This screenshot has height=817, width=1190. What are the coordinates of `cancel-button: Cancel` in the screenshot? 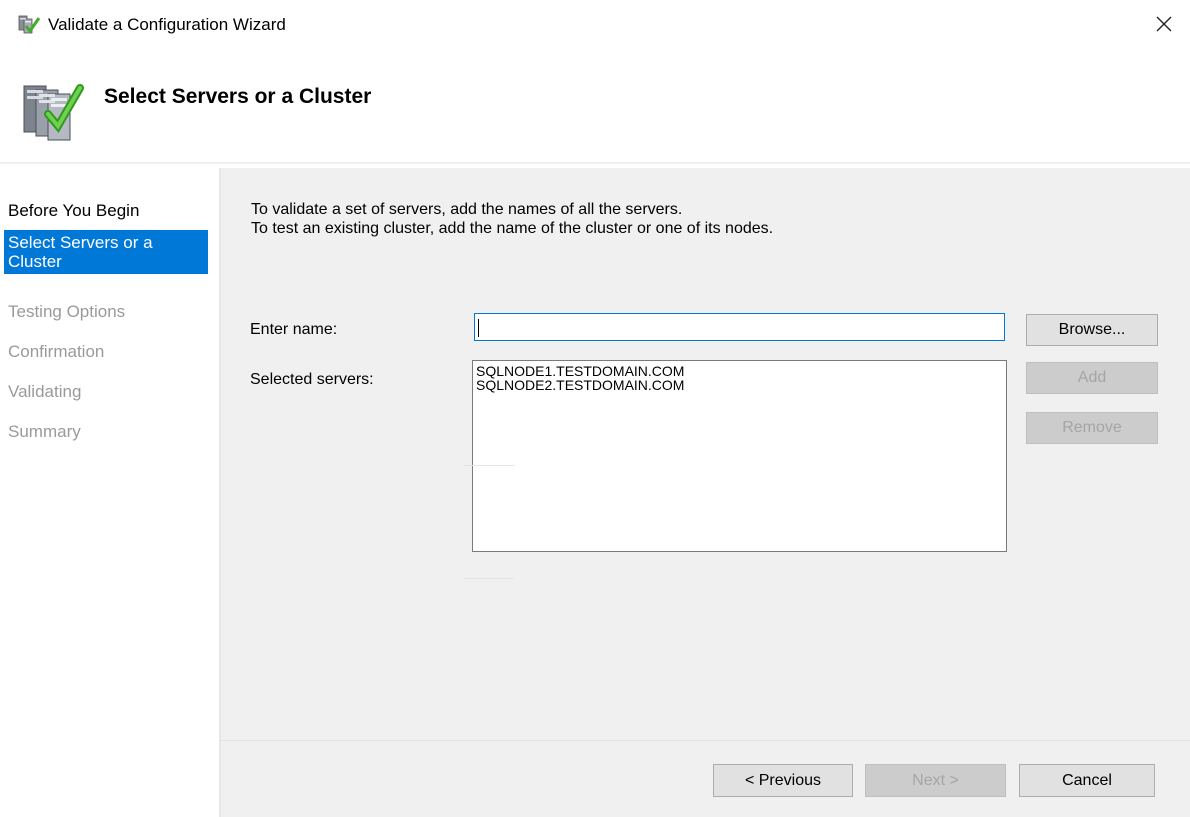 It's located at (1087, 780).